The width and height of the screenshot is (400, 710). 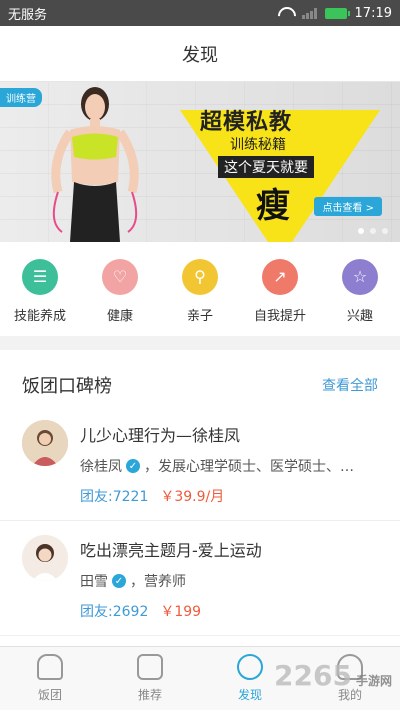 What do you see at coordinates (360, 276) in the screenshot?
I see `star-icon: ☆` at bounding box center [360, 276].